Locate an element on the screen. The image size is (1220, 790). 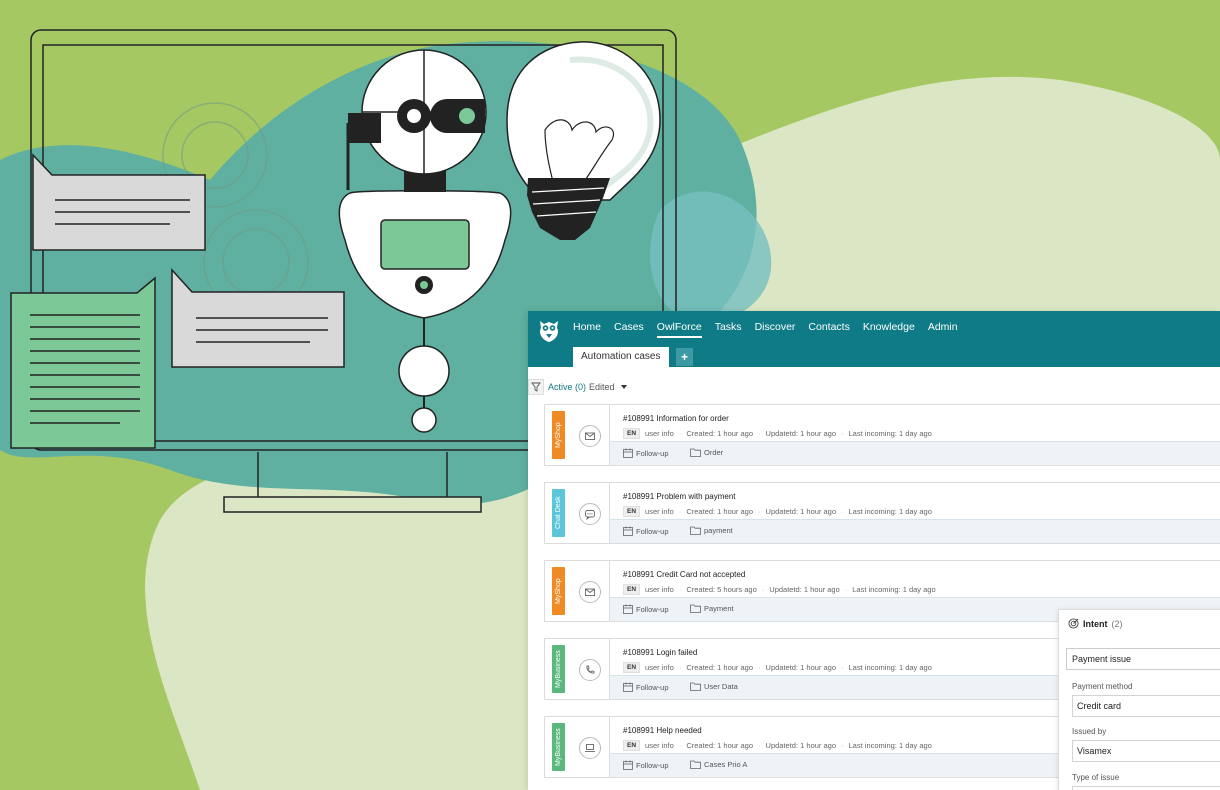
case-brand-cell: Chat Desk is located at coordinates (577, 513).